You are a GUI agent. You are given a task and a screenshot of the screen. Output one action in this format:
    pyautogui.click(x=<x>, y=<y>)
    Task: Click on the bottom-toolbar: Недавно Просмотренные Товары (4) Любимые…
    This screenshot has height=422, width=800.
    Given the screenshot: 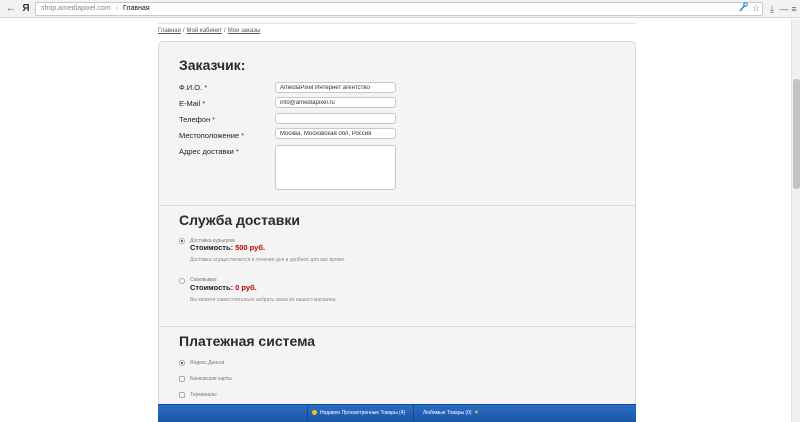 What is the action you would take?
    pyautogui.click(x=397, y=413)
    